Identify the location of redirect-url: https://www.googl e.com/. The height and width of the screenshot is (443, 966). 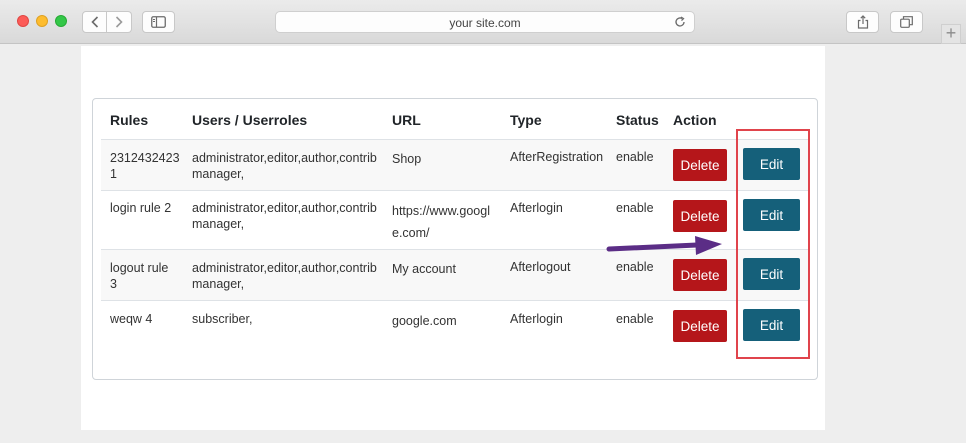
(441, 222).